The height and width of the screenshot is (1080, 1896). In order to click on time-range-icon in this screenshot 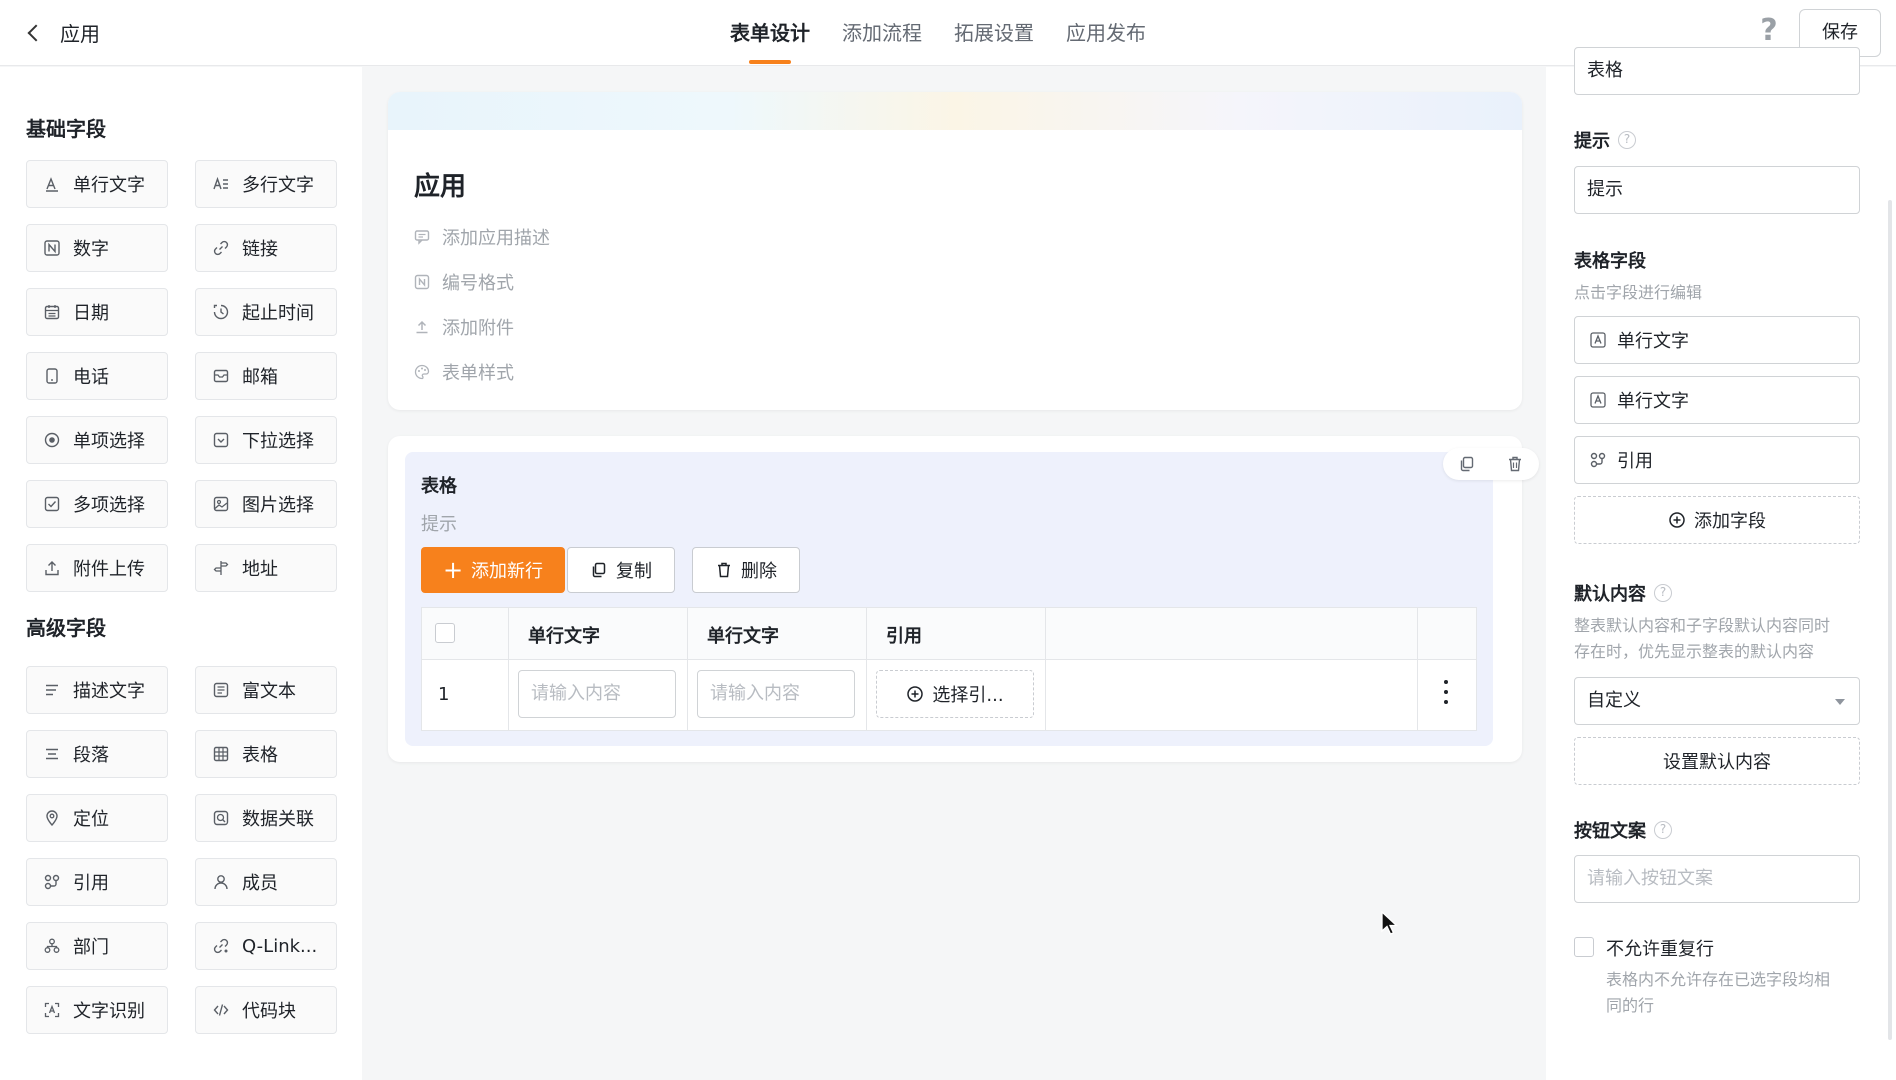, I will do `click(221, 312)`.